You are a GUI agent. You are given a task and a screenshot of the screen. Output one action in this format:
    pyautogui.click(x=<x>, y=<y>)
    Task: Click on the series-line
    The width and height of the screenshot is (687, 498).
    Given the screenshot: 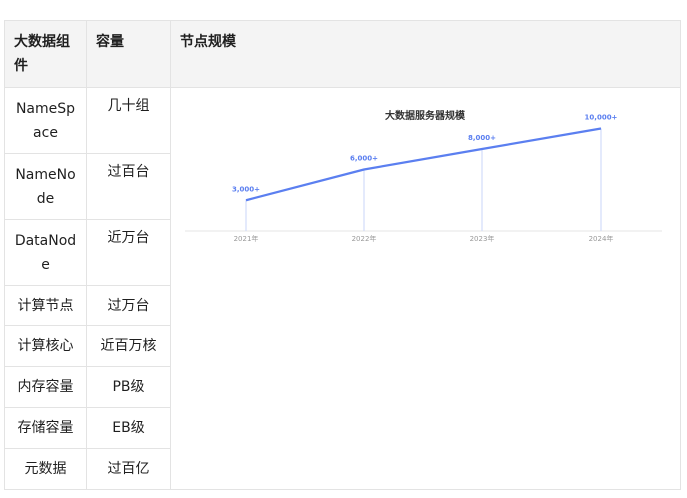 What is the action you would take?
    pyautogui.click(x=423, y=164)
    